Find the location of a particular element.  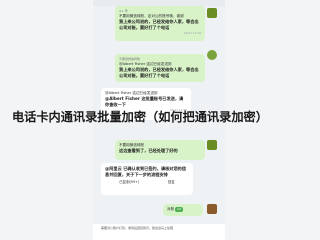

count-badge: 02 is located at coordinates (179, 209).